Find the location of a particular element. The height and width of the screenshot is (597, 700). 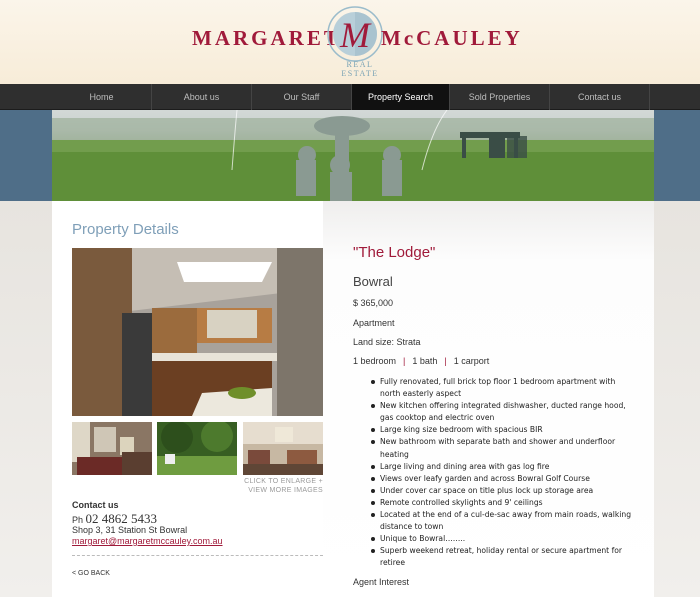

nav-home: Home is located at coordinates (102, 97).